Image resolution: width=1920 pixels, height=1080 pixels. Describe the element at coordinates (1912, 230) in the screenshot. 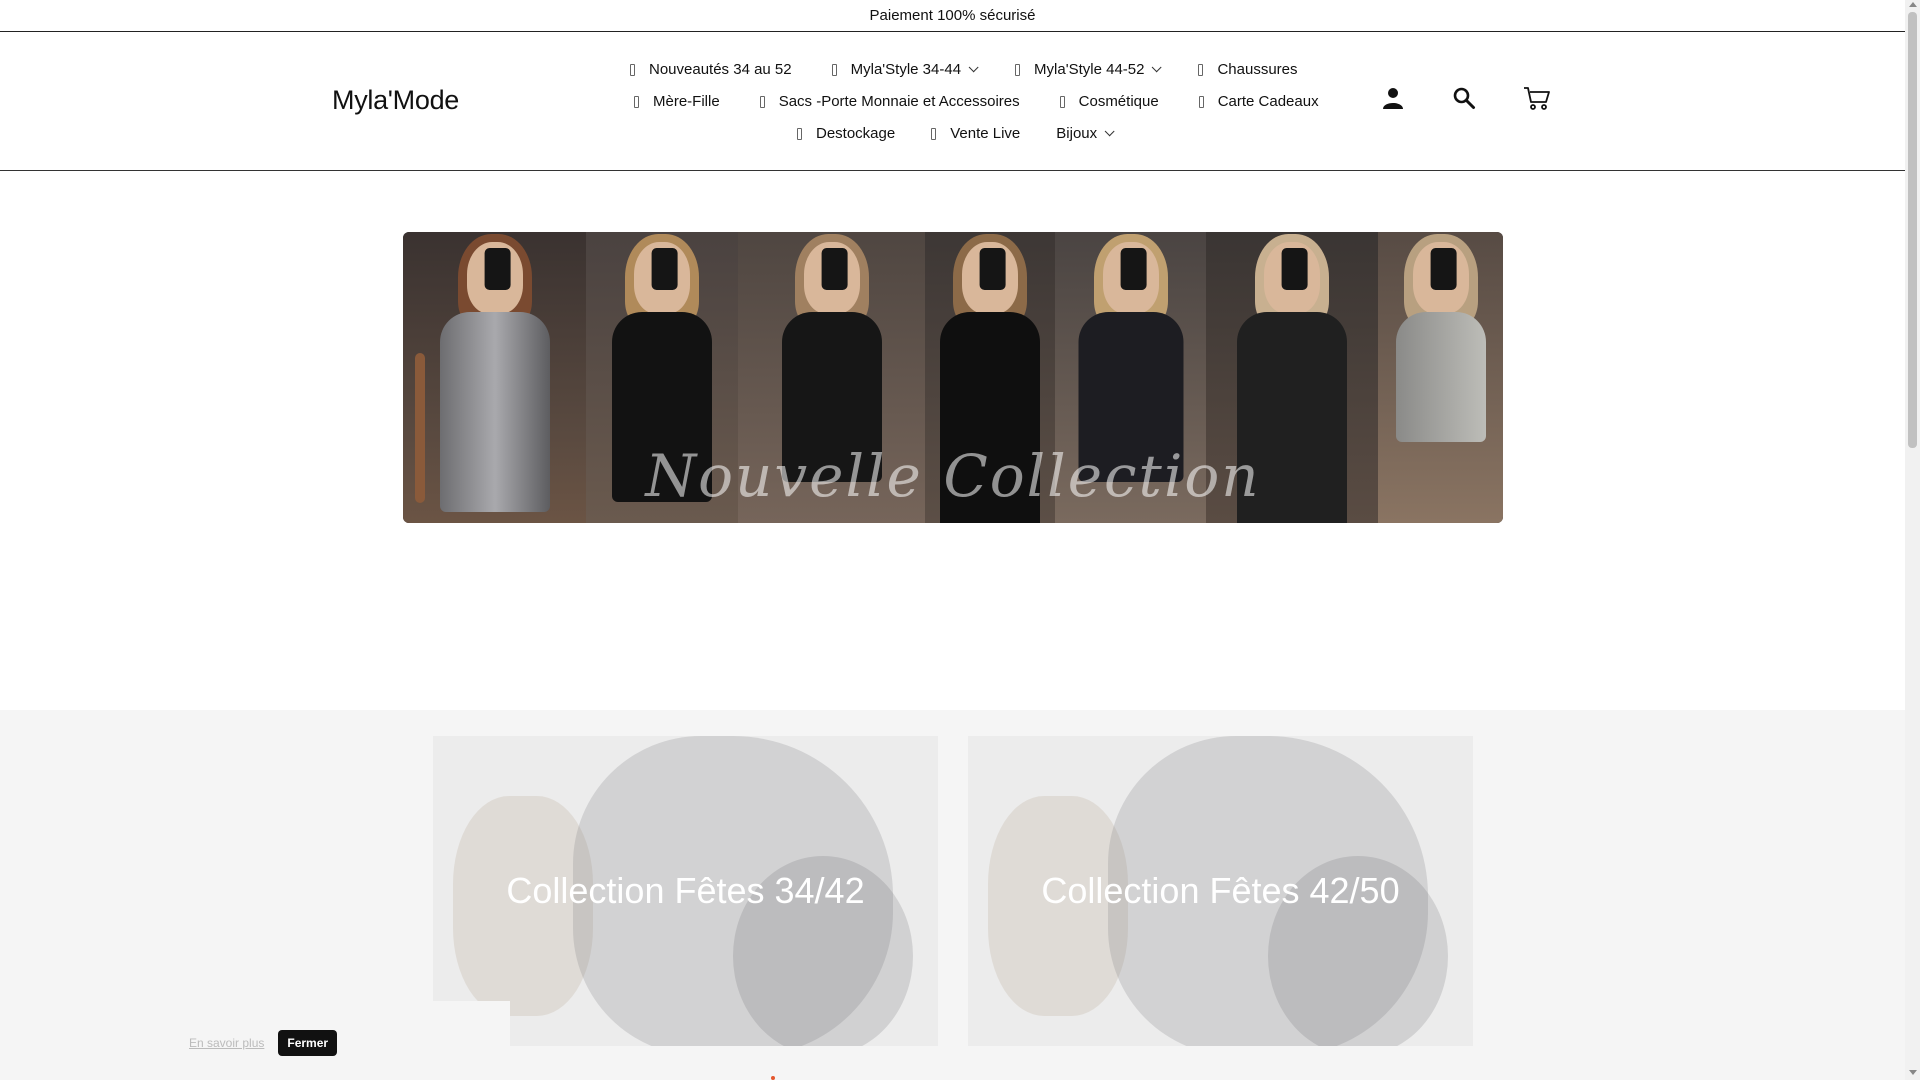

I see `scrollbar-thumb` at that location.